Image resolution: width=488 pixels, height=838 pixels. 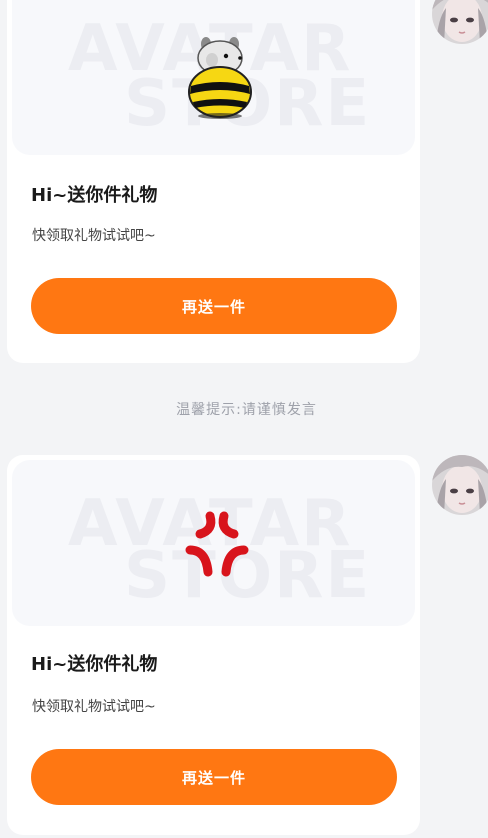 What do you see at coordinates (220, 78) in the screenshot?
I see `bee-hamster-icon` at bounding box center [220, 78].